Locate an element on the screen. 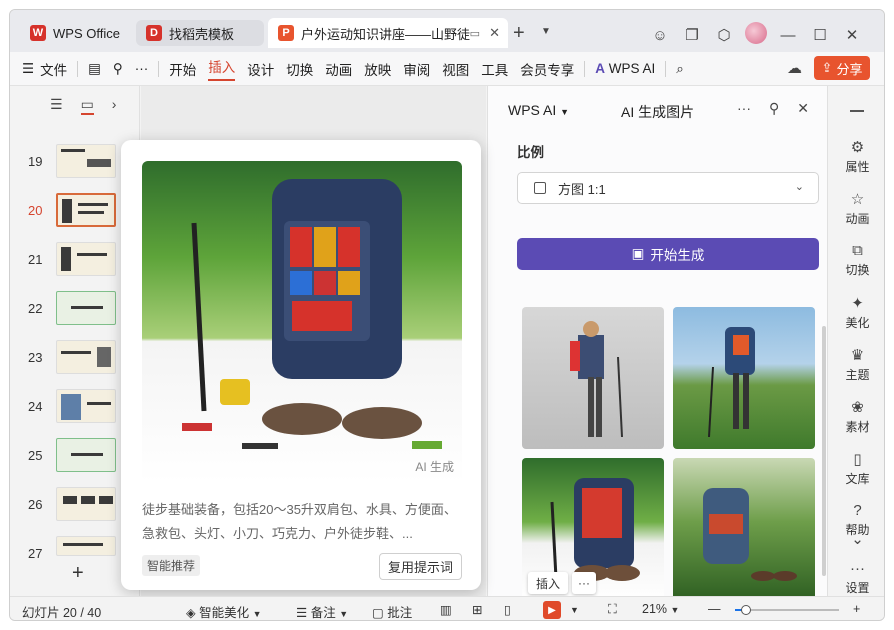 This screenshot has height=630, width=894. zoom-slider-knob is located at coordinates (746, 610).